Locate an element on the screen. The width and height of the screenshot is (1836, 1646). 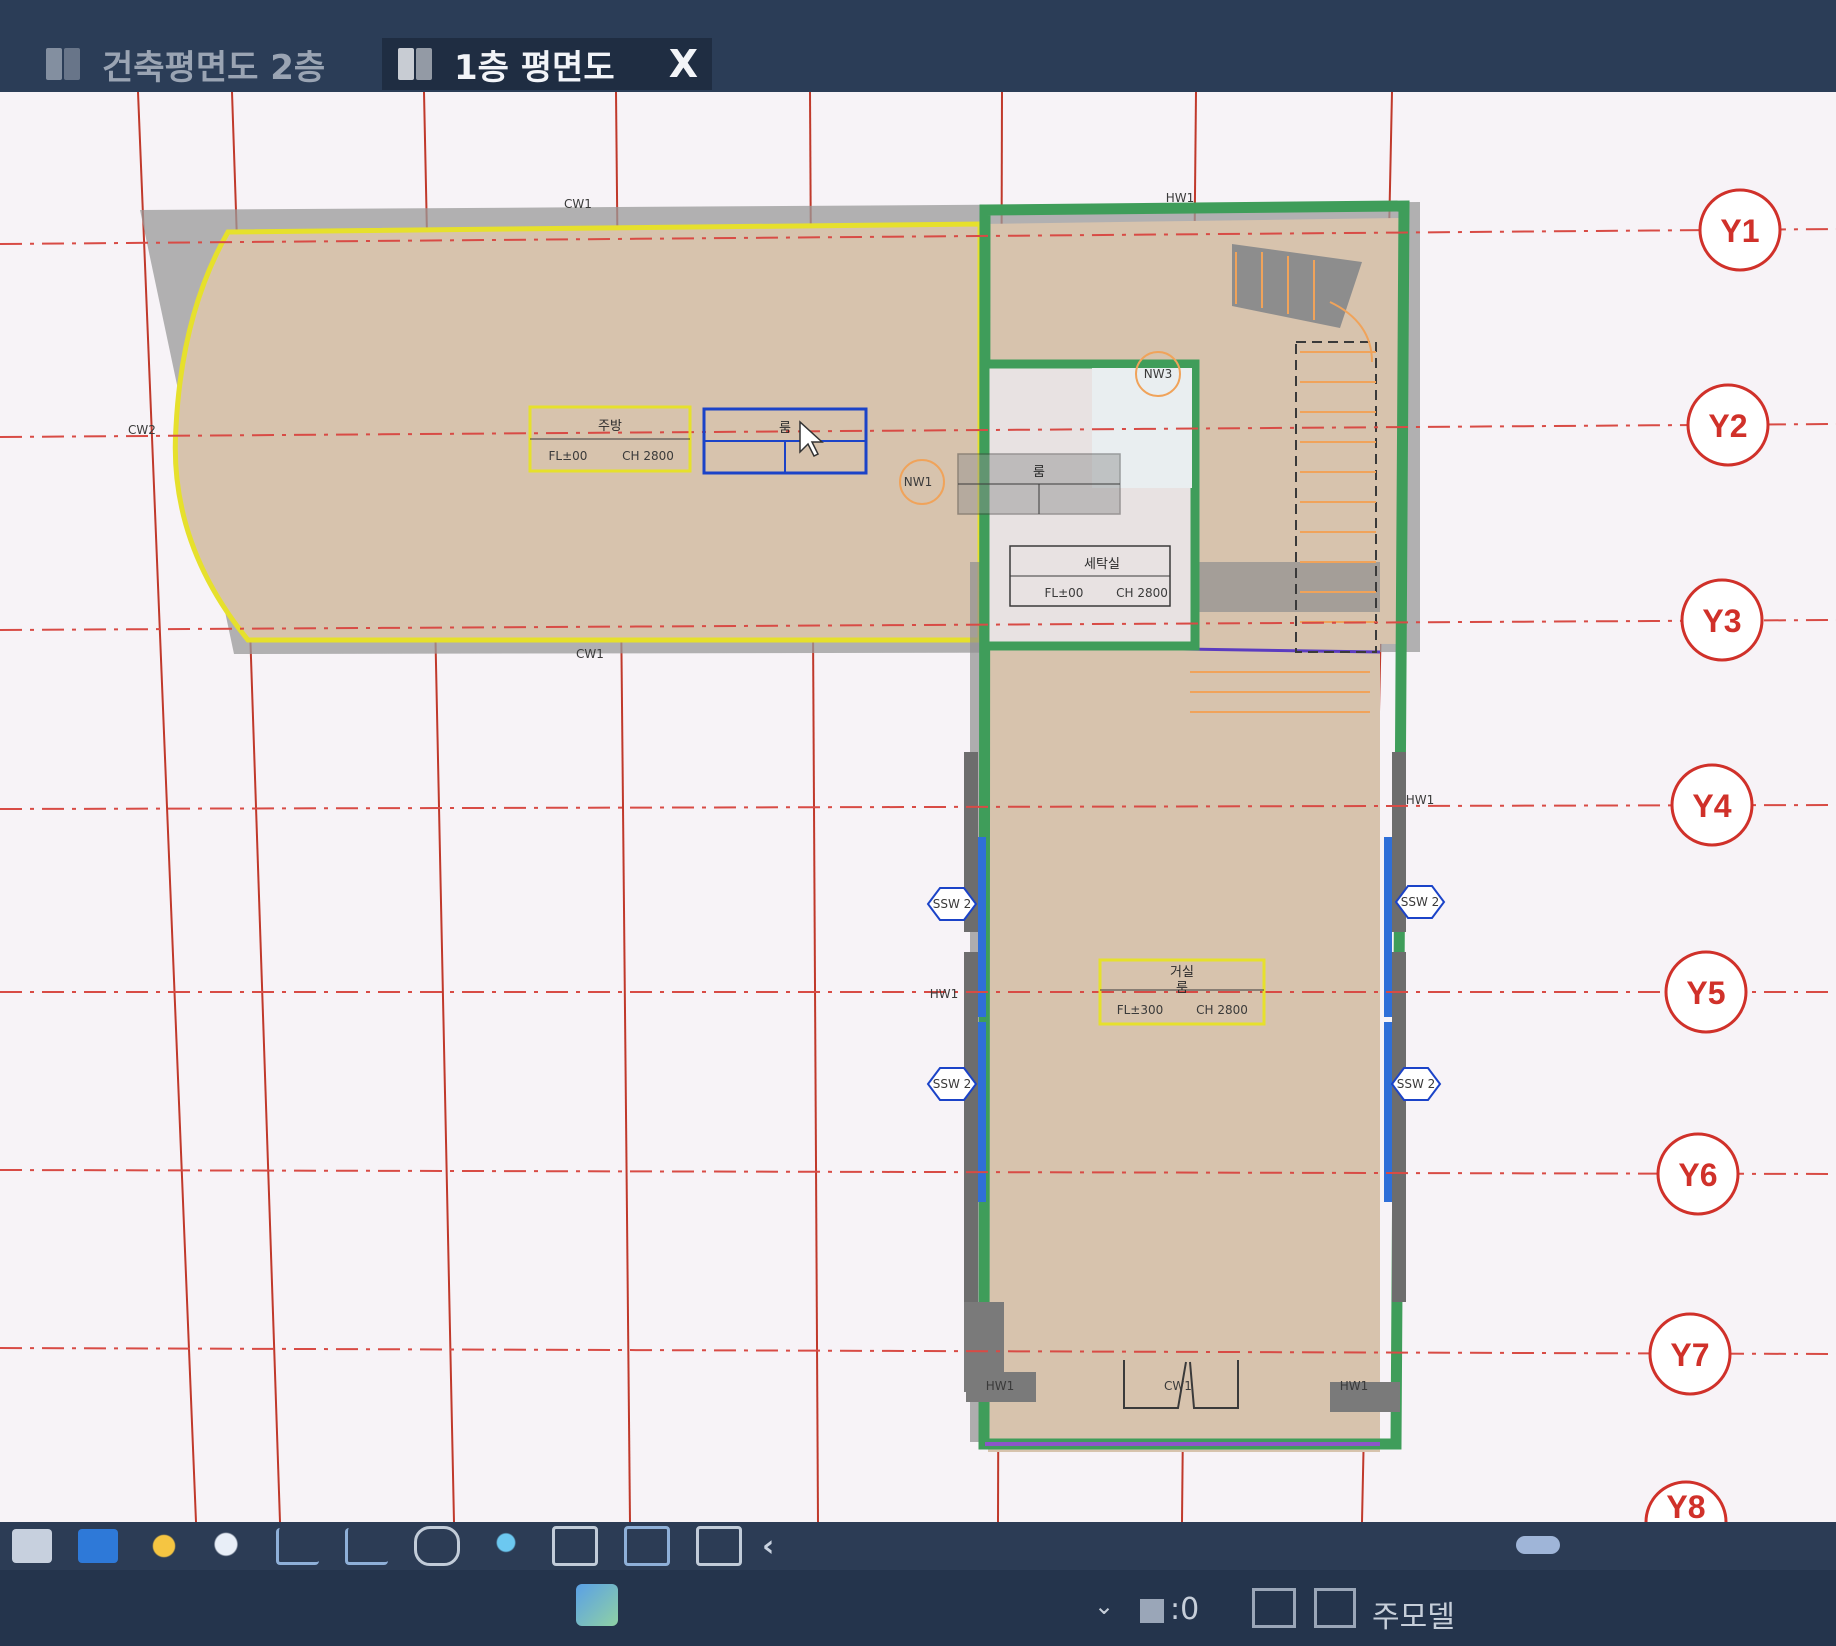
view-control-bar: ‹ is located at coordinates (918, 1546).